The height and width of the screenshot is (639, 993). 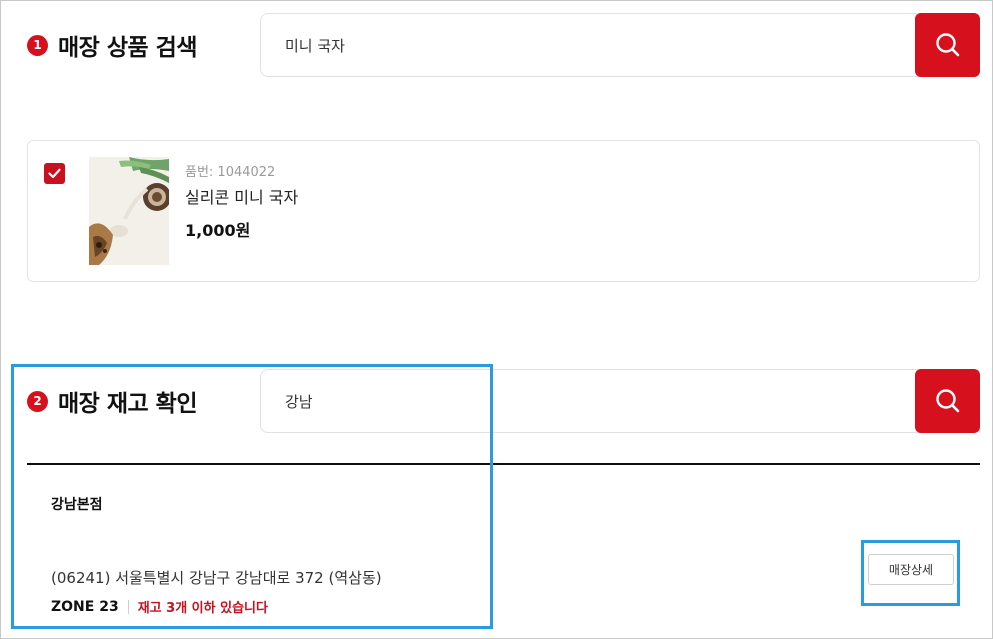 I want to click on section-store-stock-header: 2 매장 재고 확인, so click(x=112, y=401).